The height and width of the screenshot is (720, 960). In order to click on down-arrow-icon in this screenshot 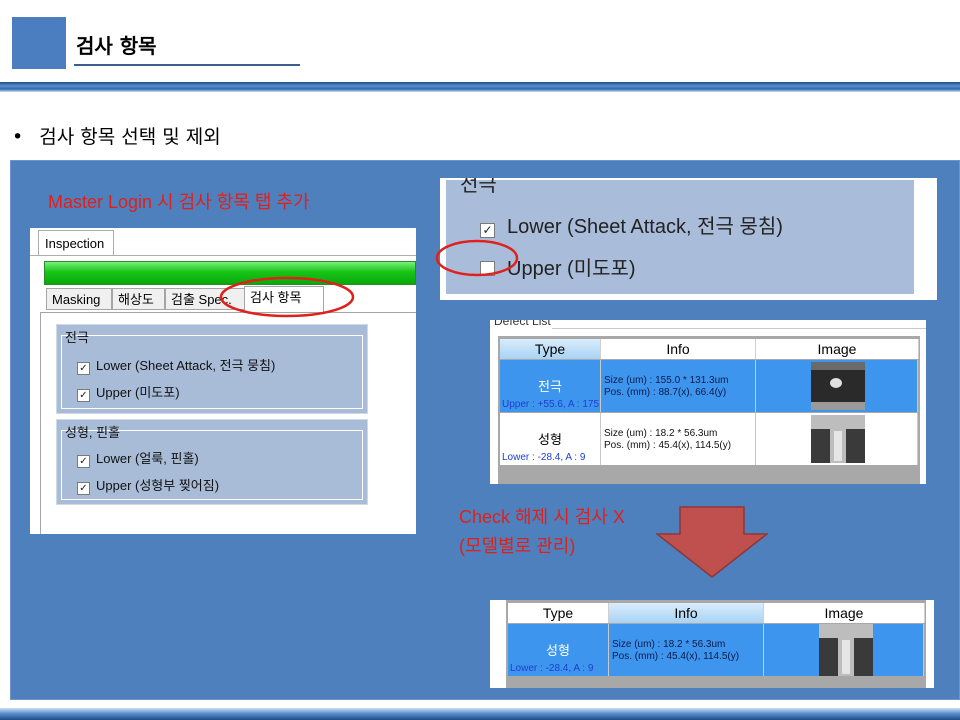, I will do `click(712, 542)`.